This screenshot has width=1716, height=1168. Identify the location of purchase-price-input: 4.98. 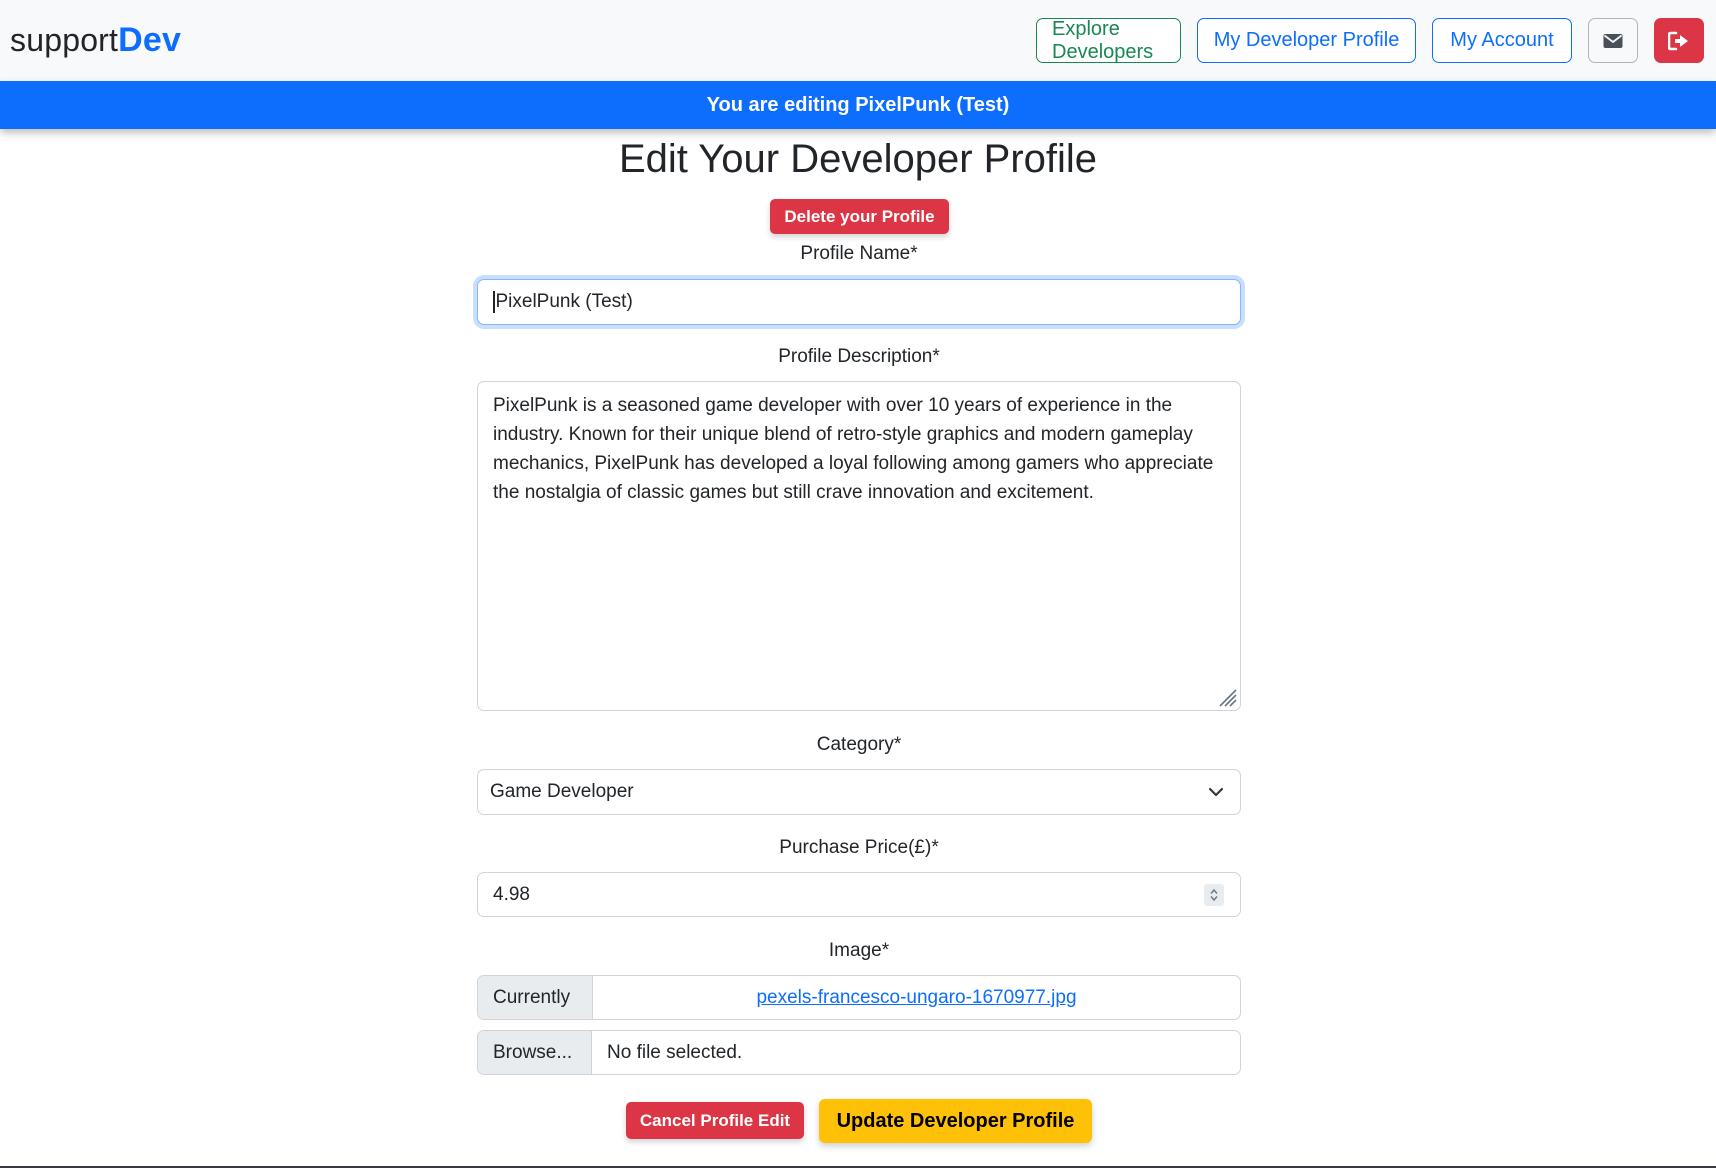
(859, 894).